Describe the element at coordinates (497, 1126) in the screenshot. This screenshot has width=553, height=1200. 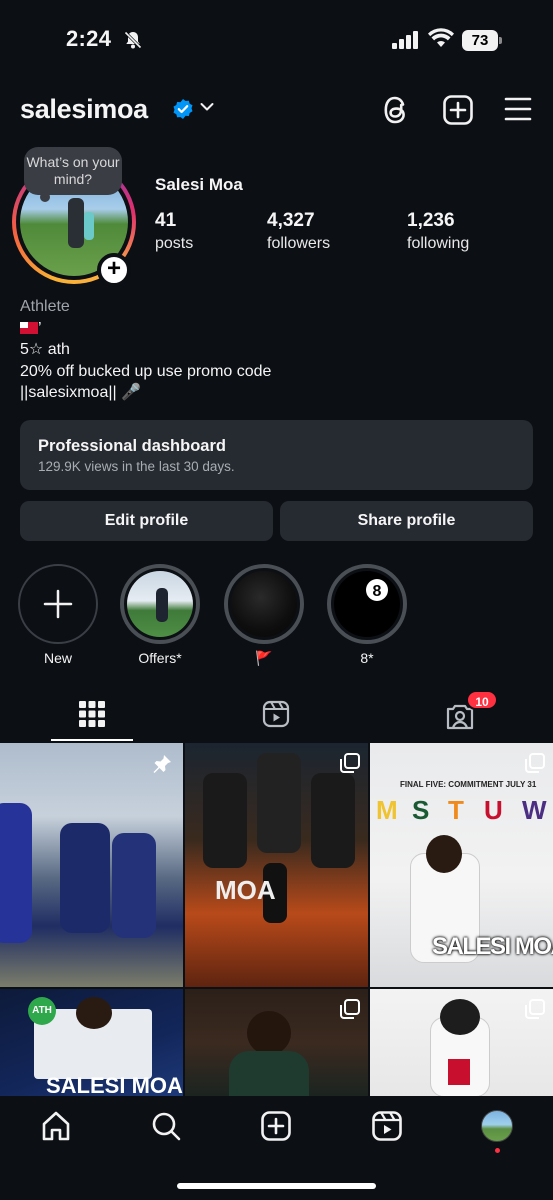
I see `profile-nav-avatar` at that location.